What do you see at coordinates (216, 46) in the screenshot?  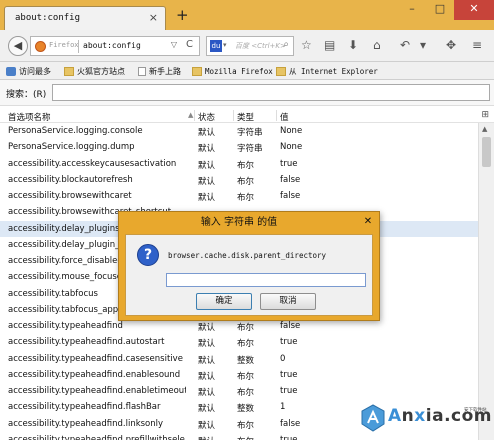 I see `paw-icon: du` at bounding box center [216, 46].